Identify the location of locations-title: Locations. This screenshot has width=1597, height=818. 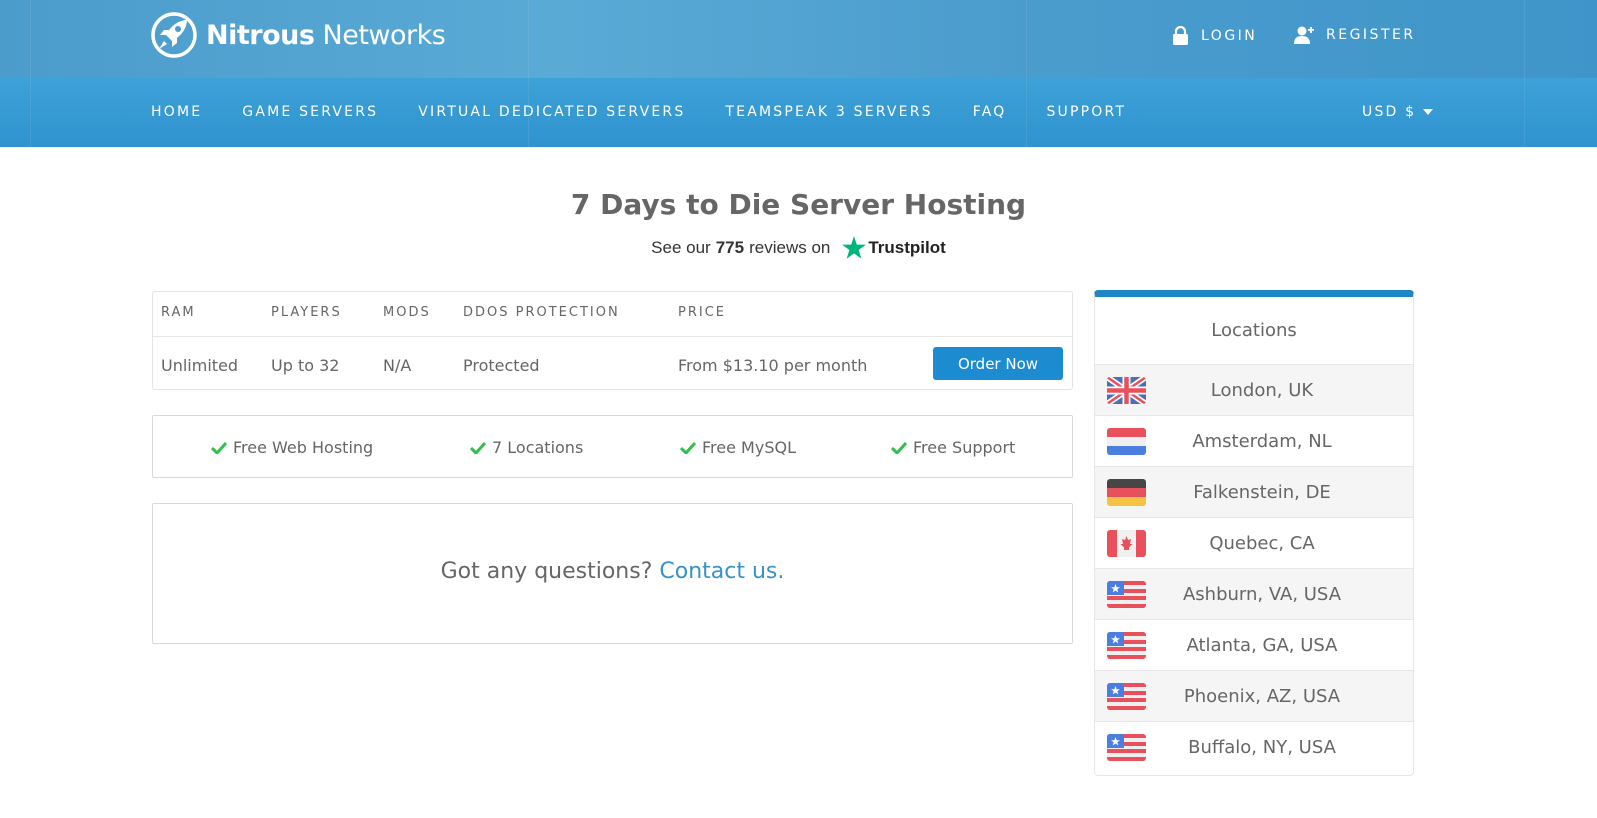
(1254, 331).